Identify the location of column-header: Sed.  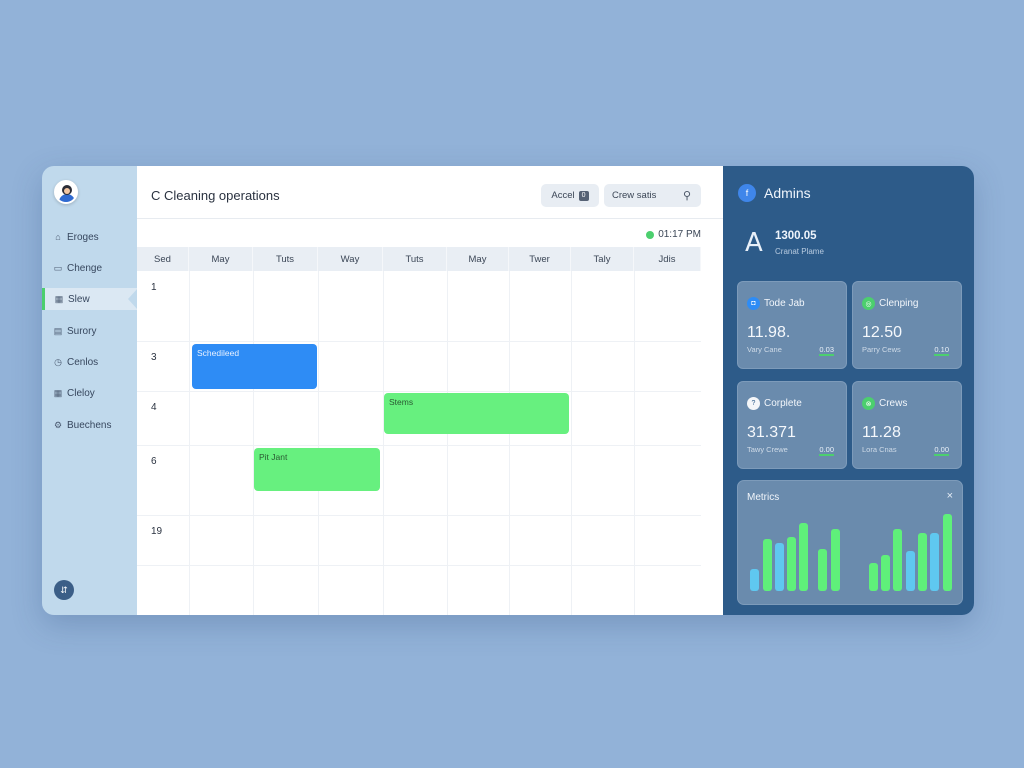
(163, 259).